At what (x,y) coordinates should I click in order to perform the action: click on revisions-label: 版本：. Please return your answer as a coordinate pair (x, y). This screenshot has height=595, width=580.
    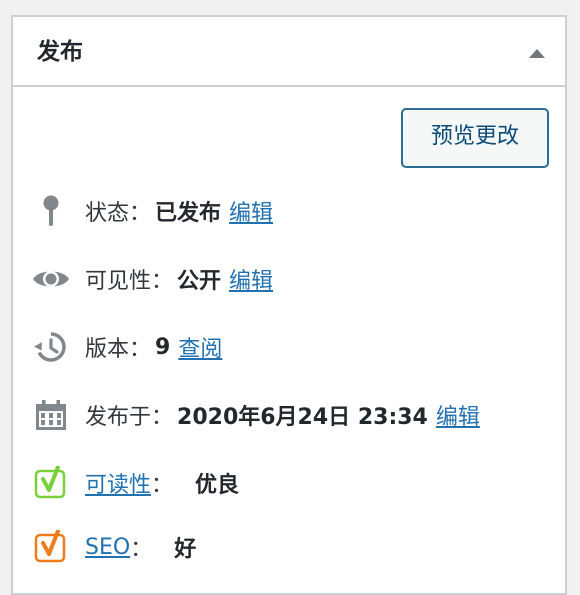
    Looking at the image, I should click on (118, 349).